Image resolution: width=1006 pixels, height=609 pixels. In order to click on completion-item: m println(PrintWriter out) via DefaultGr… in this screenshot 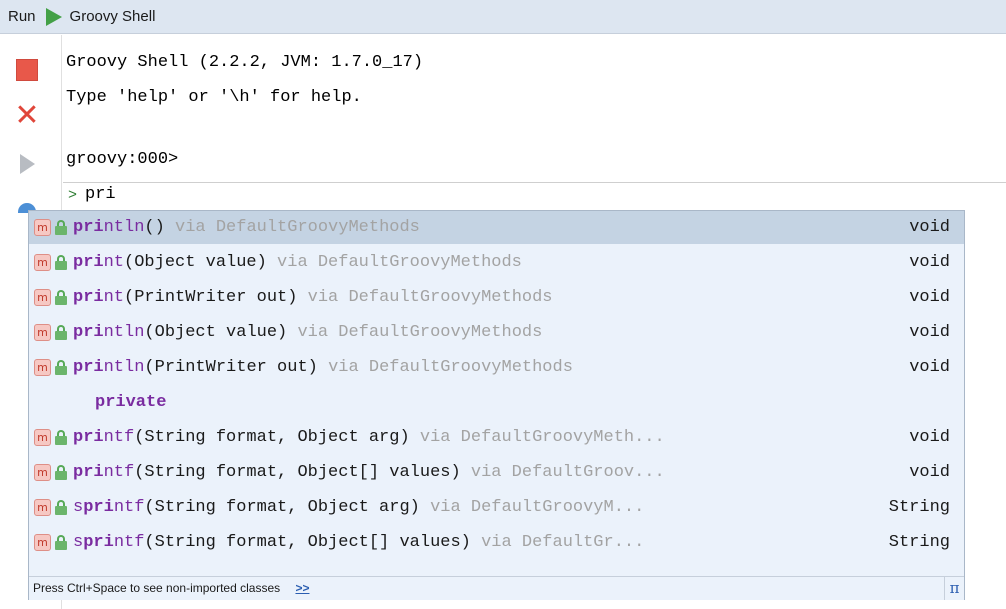, I will do `click(496, 367)`.